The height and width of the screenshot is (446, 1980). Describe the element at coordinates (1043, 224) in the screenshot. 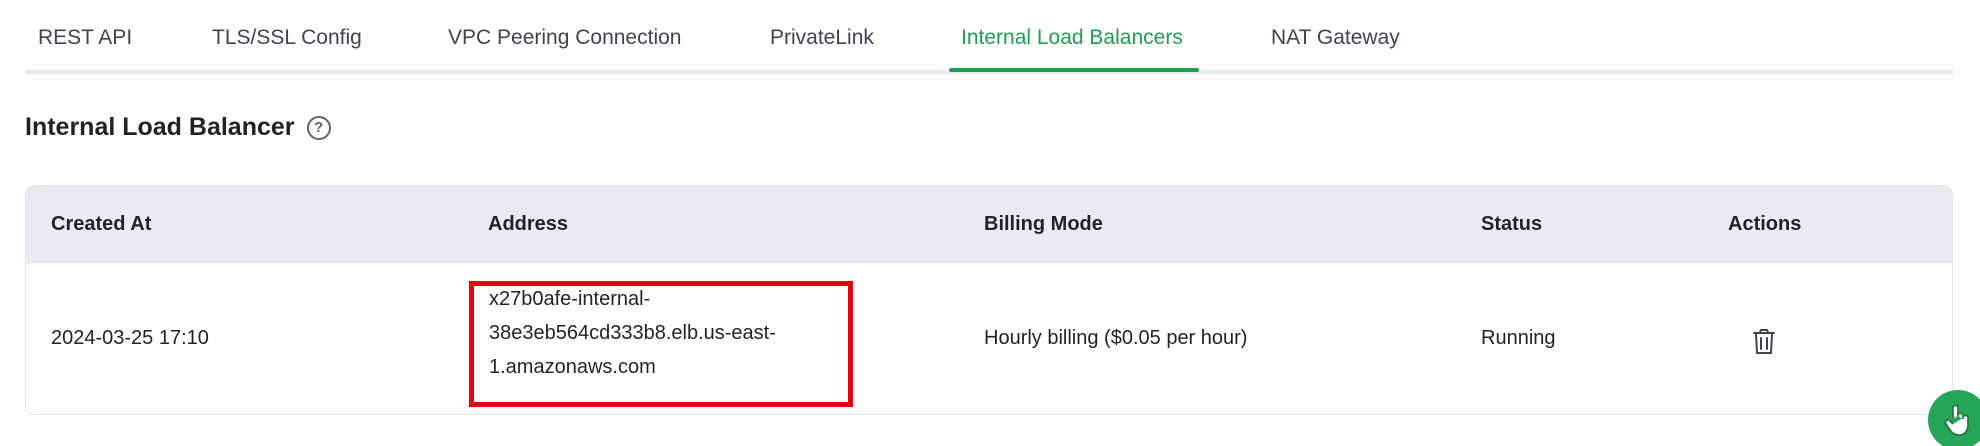

I see `column-header-billing-mode: Billing Mode` at that location.